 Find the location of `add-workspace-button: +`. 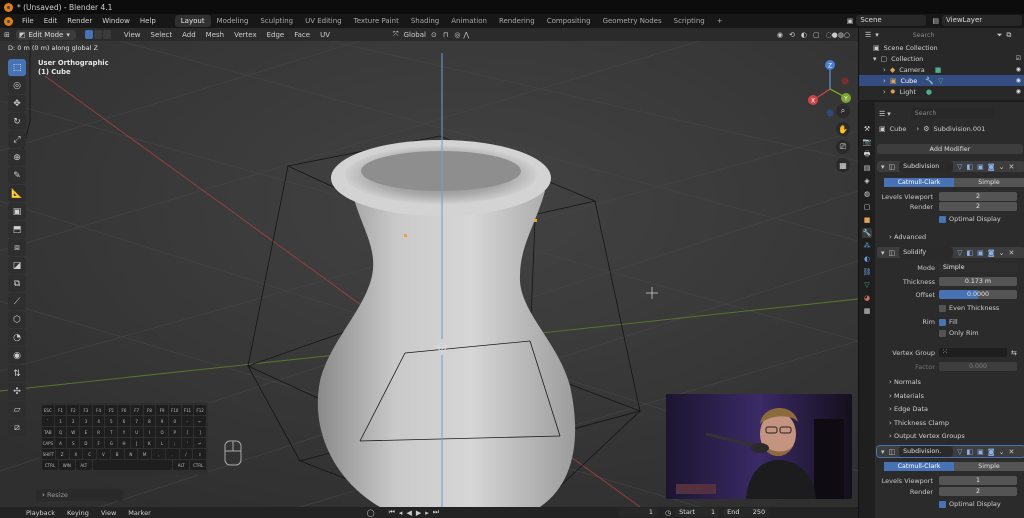

add-workspace-button: + is located at coordinates (720, 21).